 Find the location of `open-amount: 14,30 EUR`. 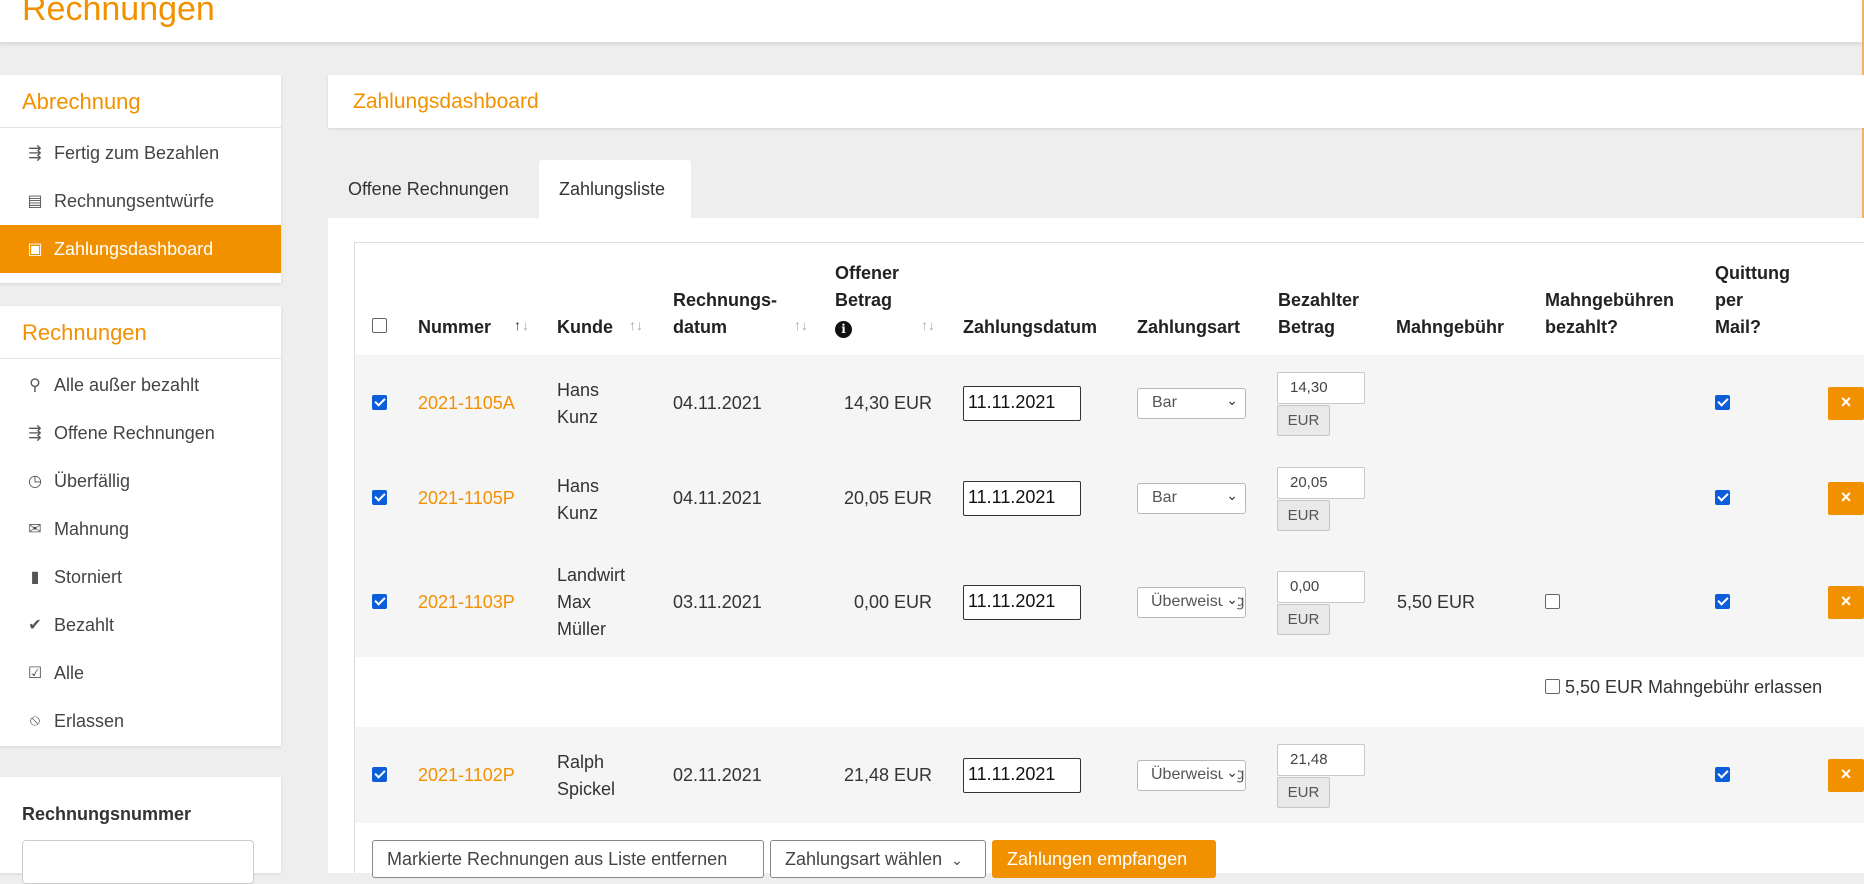

open-amount: 14,30 EUR is located at coordinates (887, 403).